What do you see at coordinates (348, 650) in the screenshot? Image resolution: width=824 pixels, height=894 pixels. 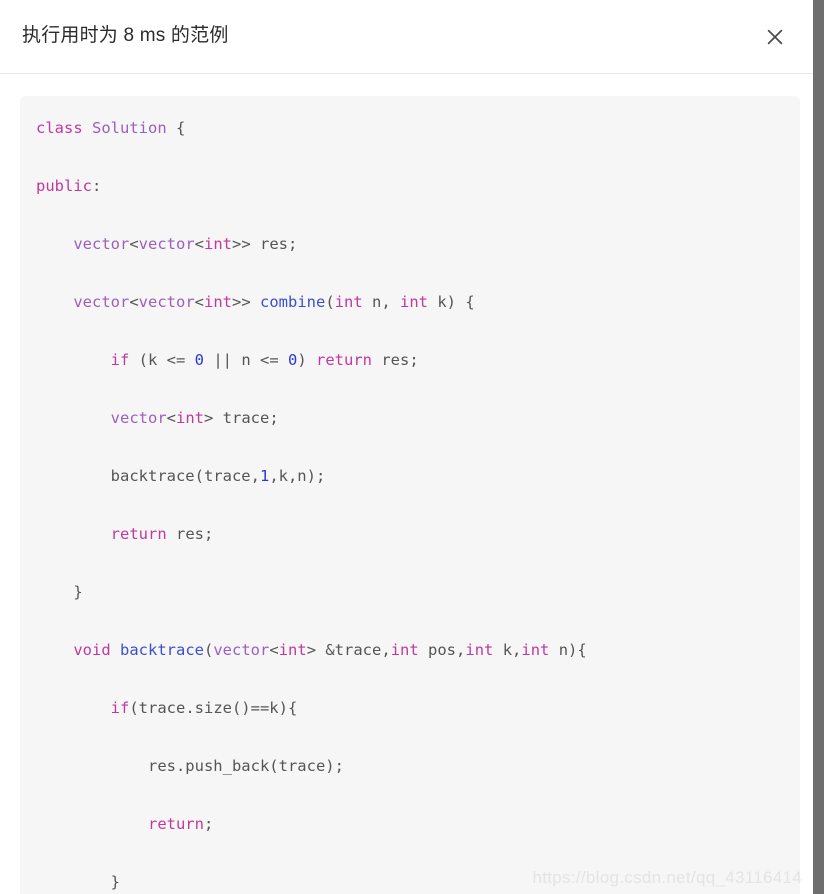 I see `code-token-pl: > &trace,` at bounding box center [348, 650].